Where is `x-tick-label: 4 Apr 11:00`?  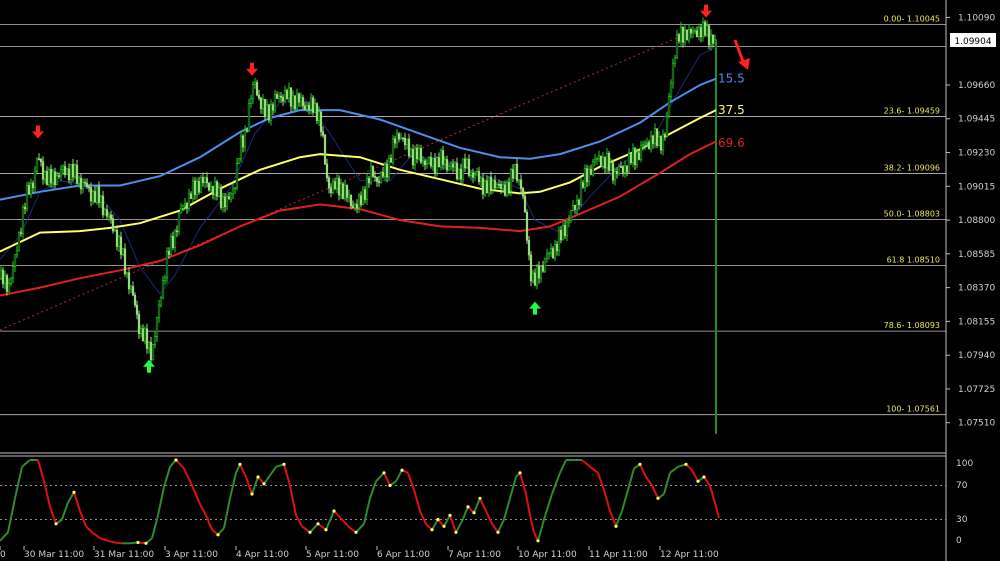
x-tick-label: 4 Apr 11:00 is located at coordinates (262, 555).